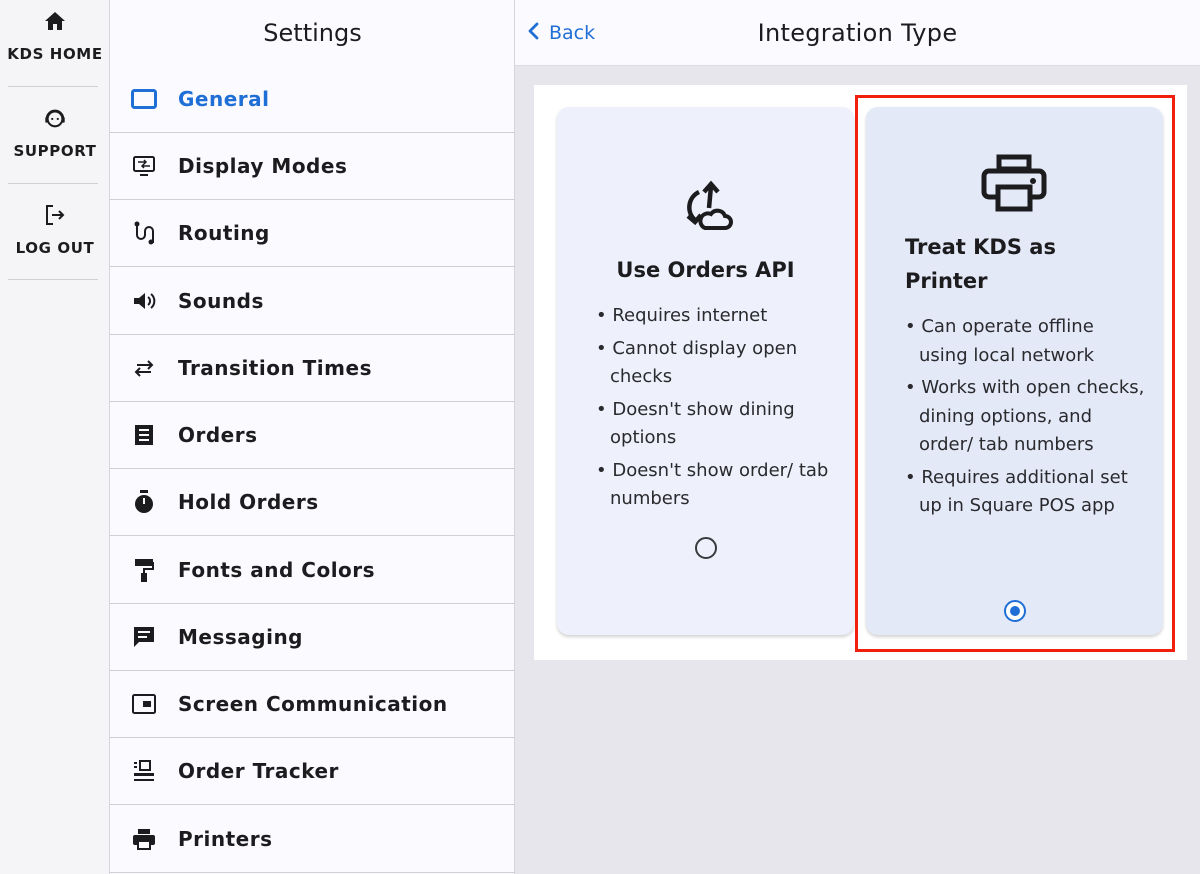  I want to click on sidebar-item-label: Printers, so click(225, 839).